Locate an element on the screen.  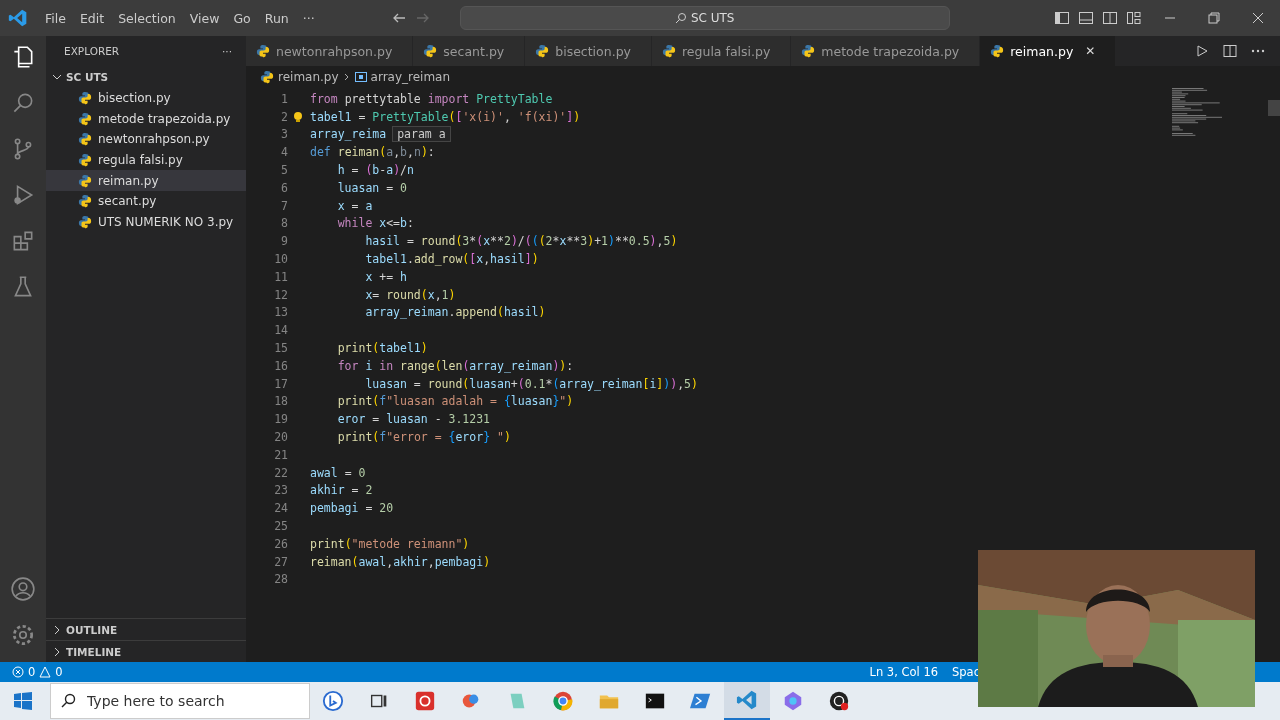
code-line: eror = luasan - 3.1231 is located at coordinates (413, 419).